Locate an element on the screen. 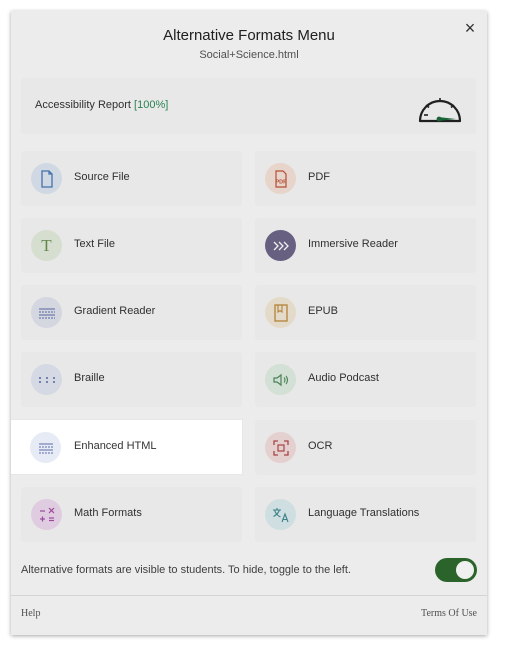 This screenshot has height=654, width=505. immersive-reader-icon is located at coordinates (280, 245).